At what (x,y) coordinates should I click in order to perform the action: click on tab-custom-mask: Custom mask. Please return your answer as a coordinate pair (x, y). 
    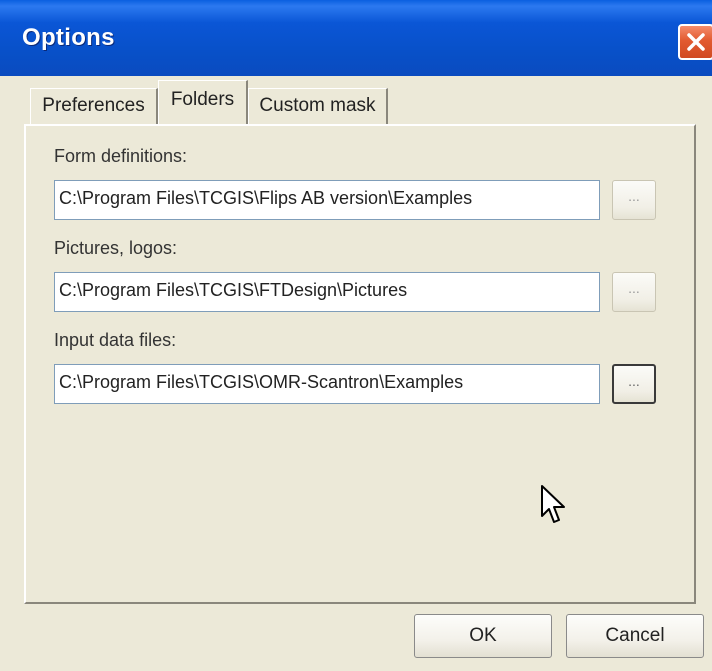
    Looking at the image, I should click on (318, 106).